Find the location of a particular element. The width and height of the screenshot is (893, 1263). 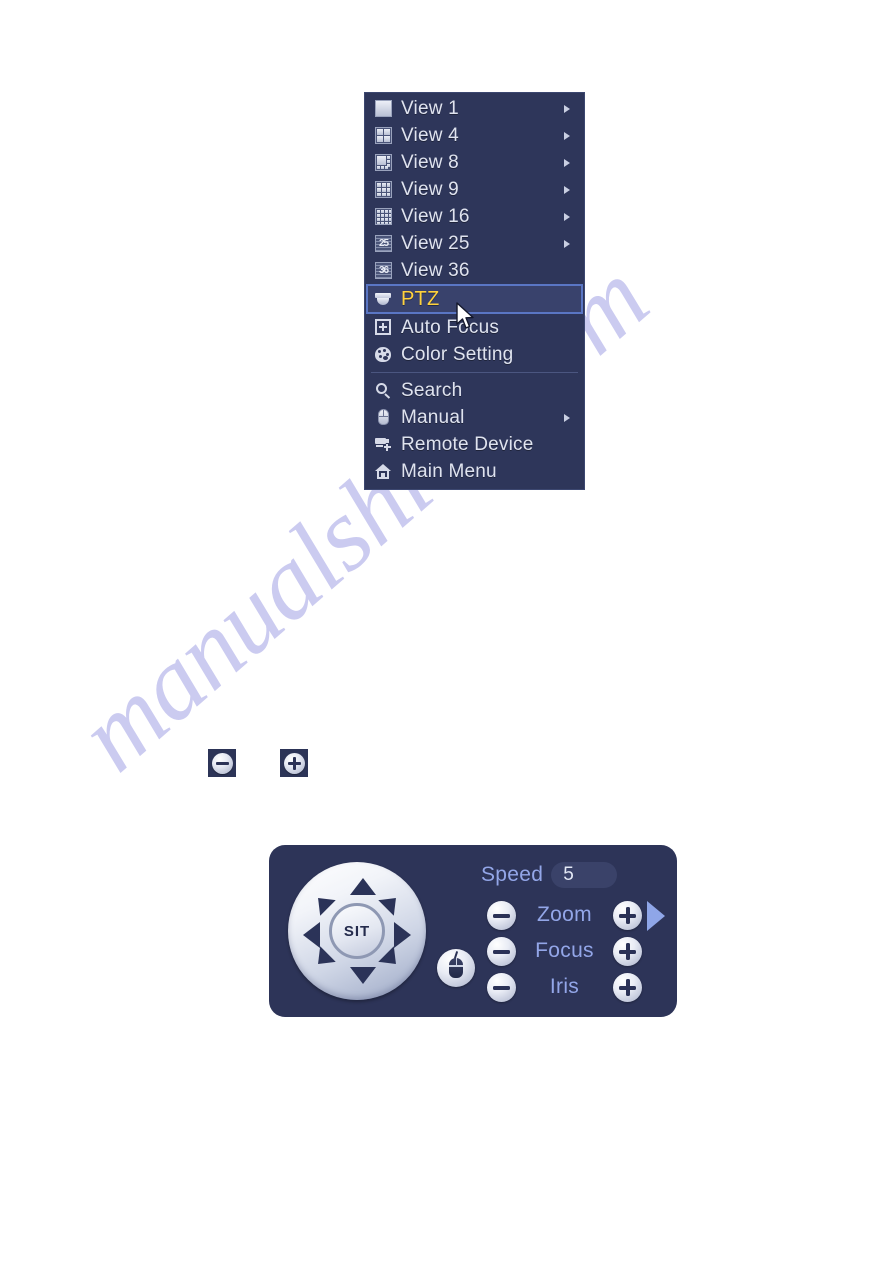

joystick-center-label: SIT is located at coordinates (357, 931).